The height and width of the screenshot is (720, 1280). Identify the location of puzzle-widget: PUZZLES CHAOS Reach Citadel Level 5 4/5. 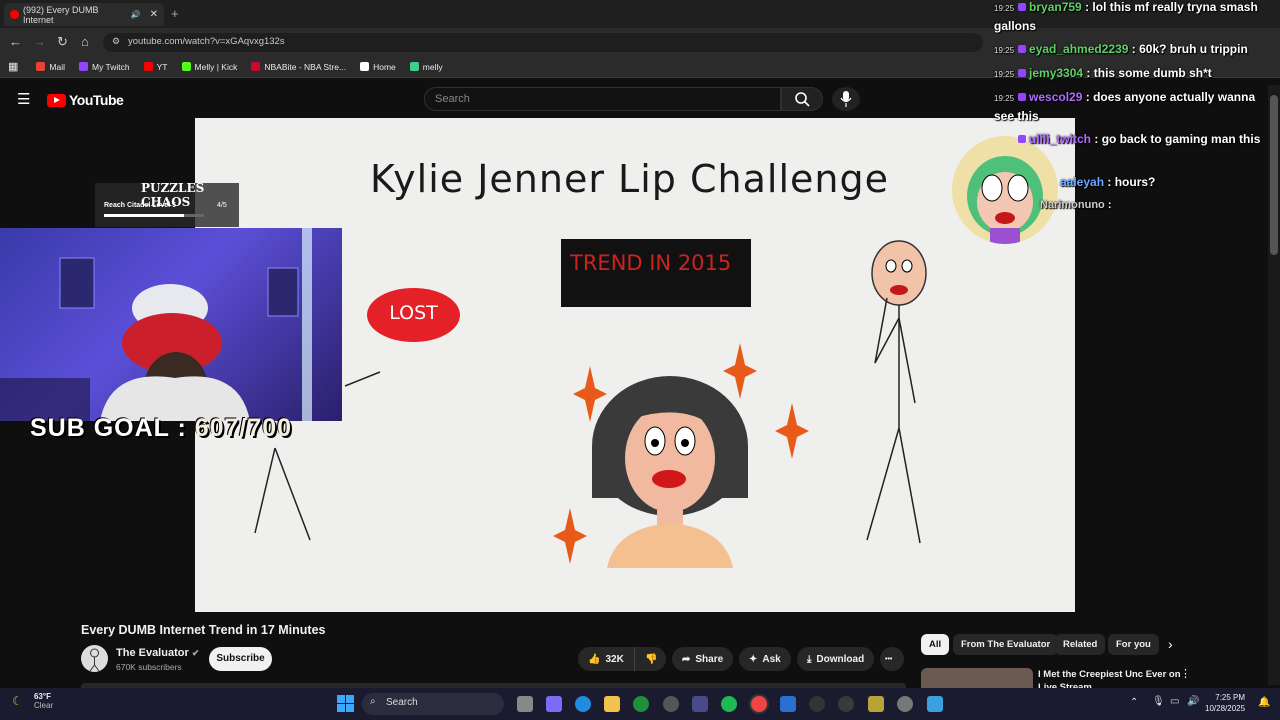
(167, 204).